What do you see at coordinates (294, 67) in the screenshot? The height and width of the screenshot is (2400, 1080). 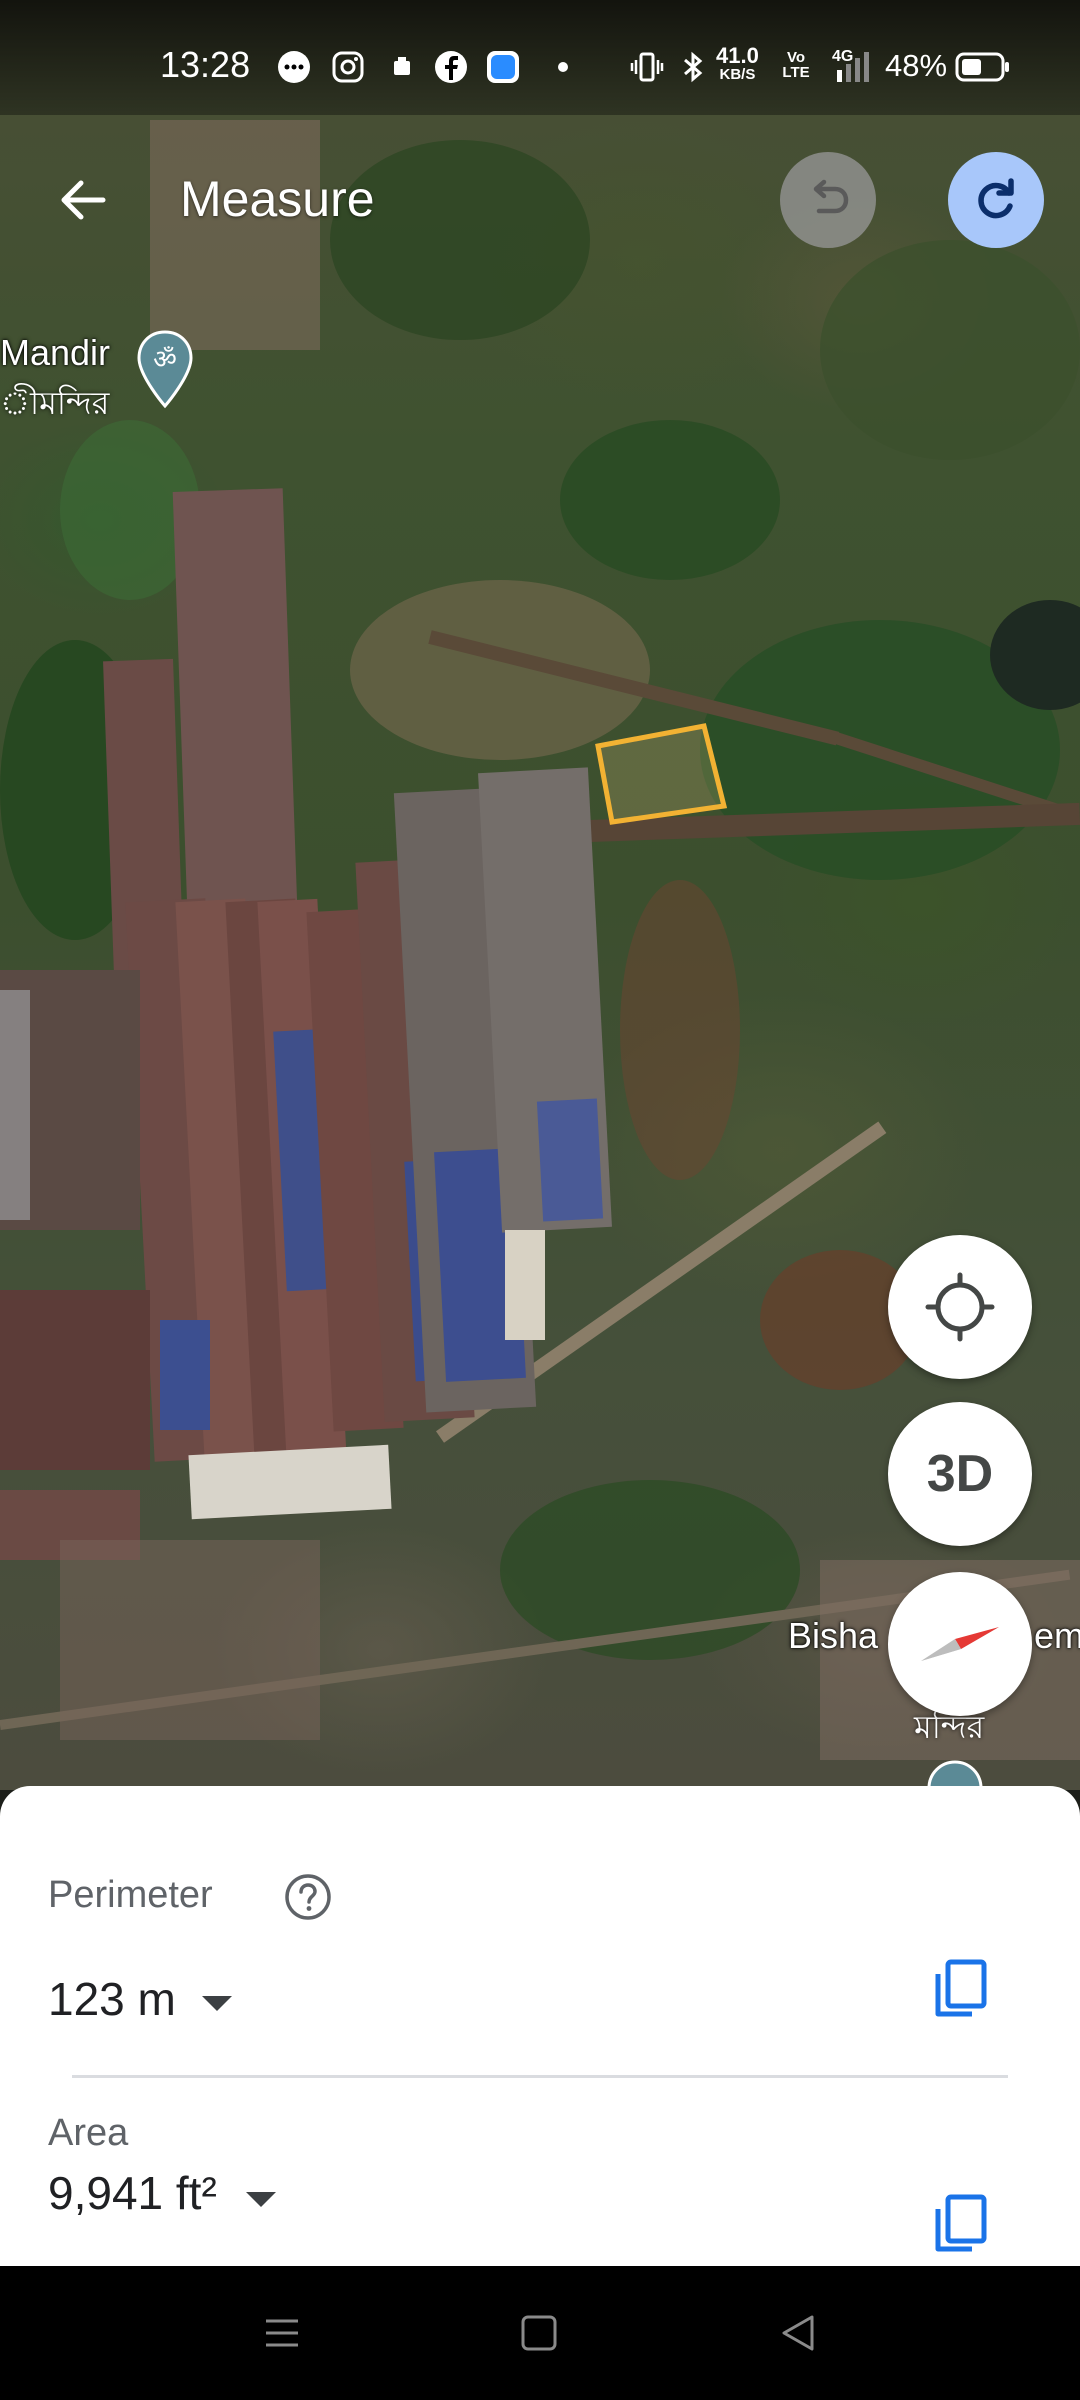 I see `messages-icon` at bounding box center [294, 67].